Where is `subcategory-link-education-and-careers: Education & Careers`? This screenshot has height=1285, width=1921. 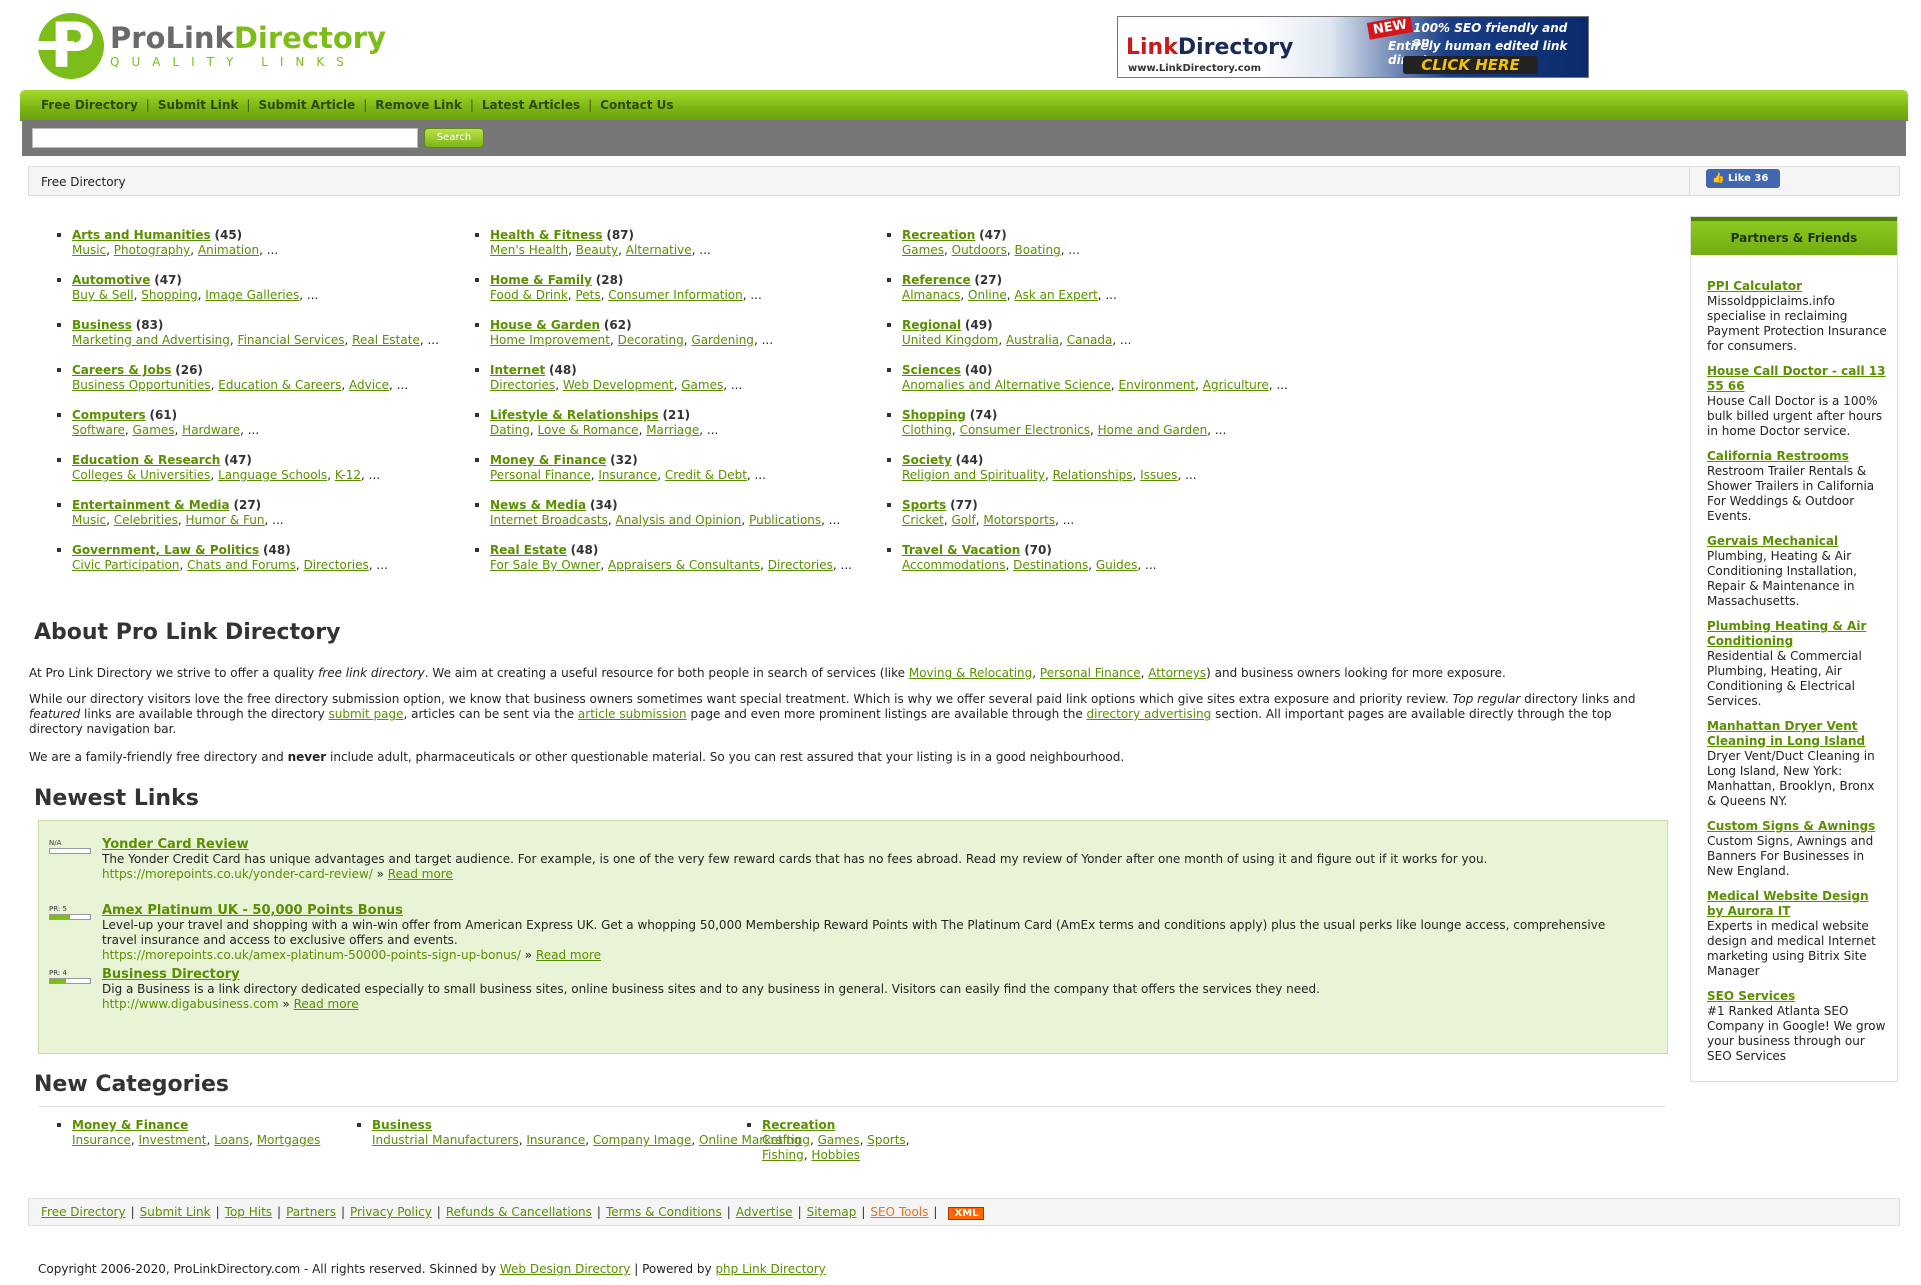 subcategory-link-education-and-careers: Education & Careers is located at coordinates (279, 385).